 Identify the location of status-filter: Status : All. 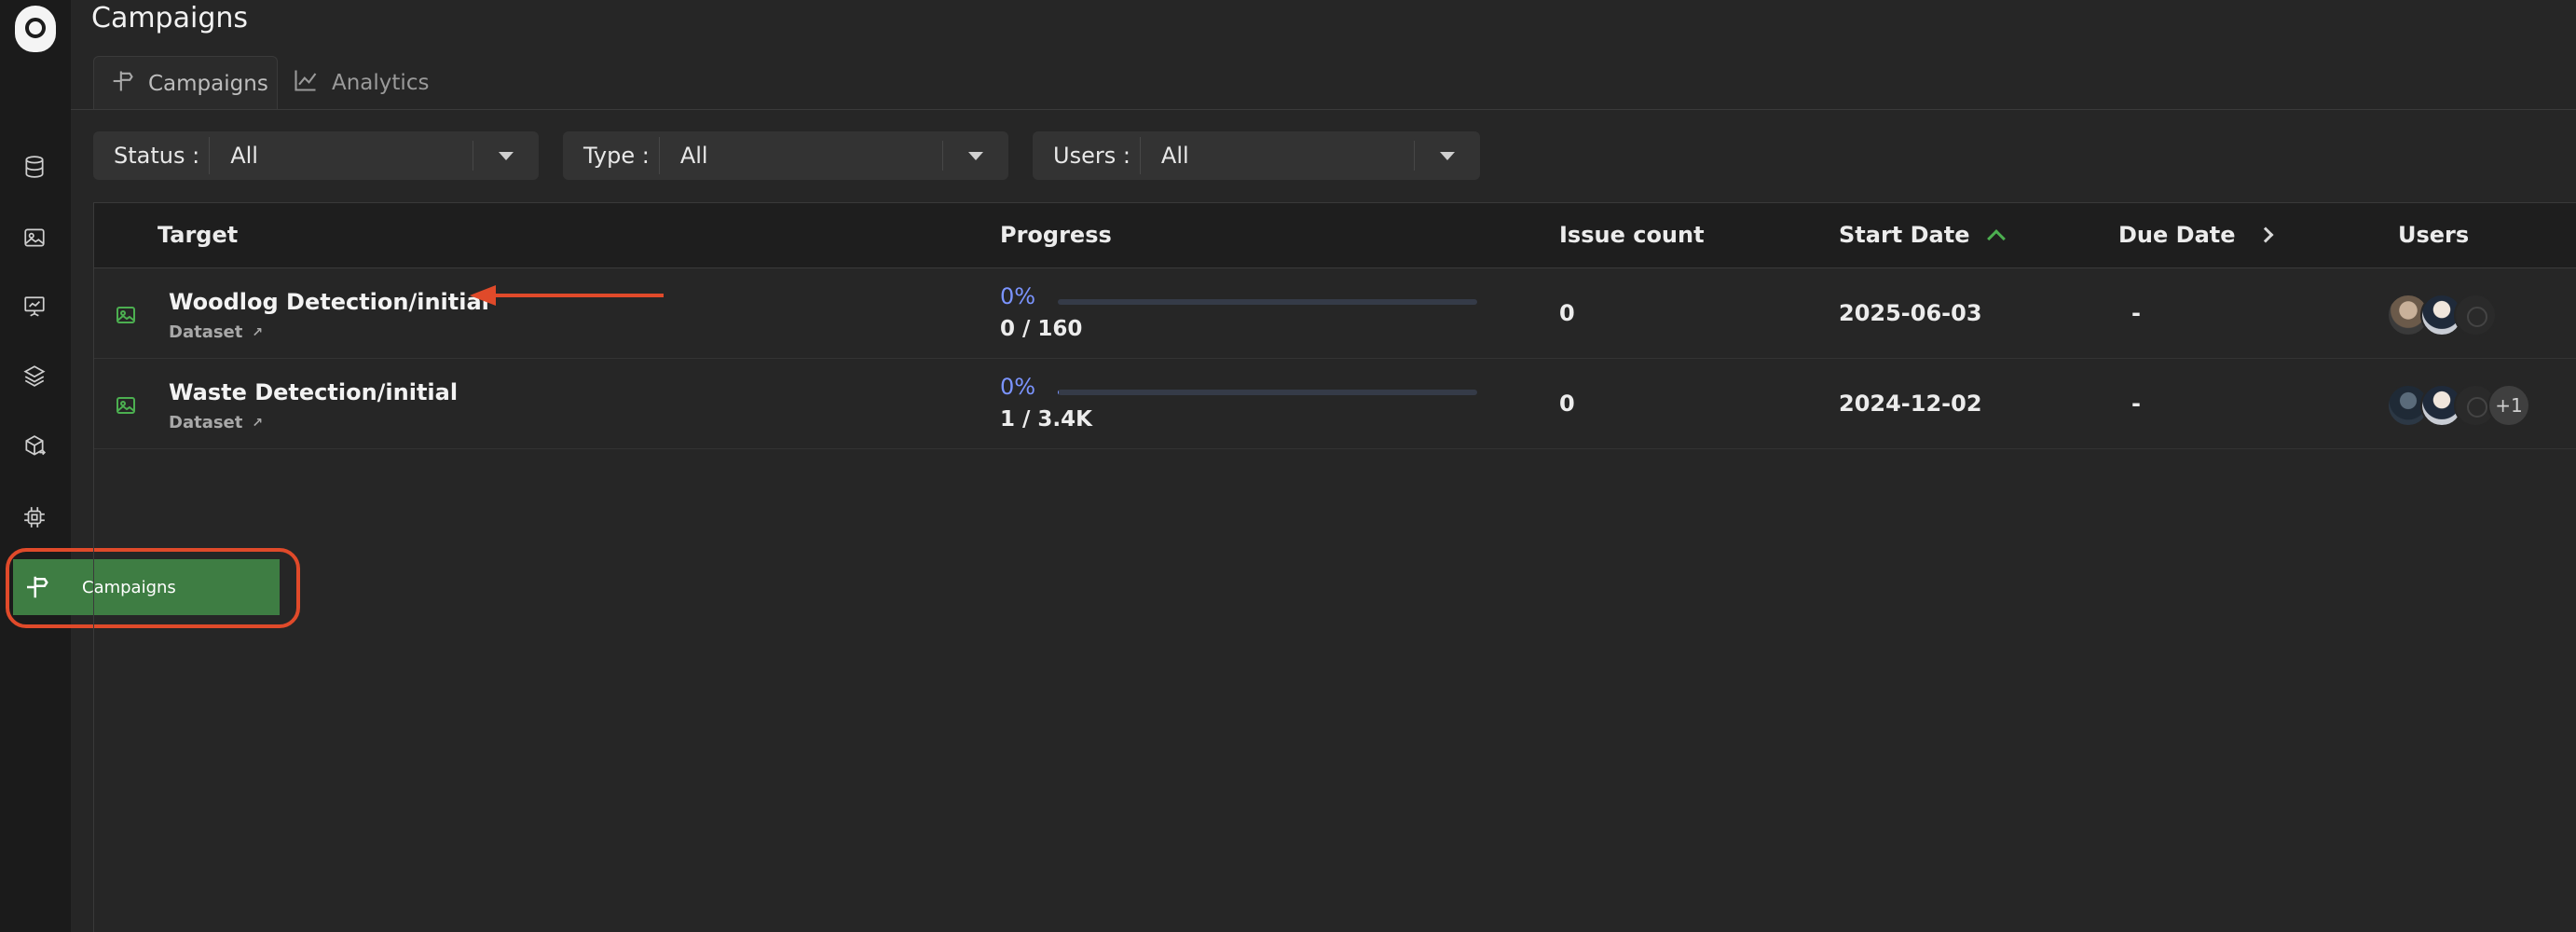
(316, 155).